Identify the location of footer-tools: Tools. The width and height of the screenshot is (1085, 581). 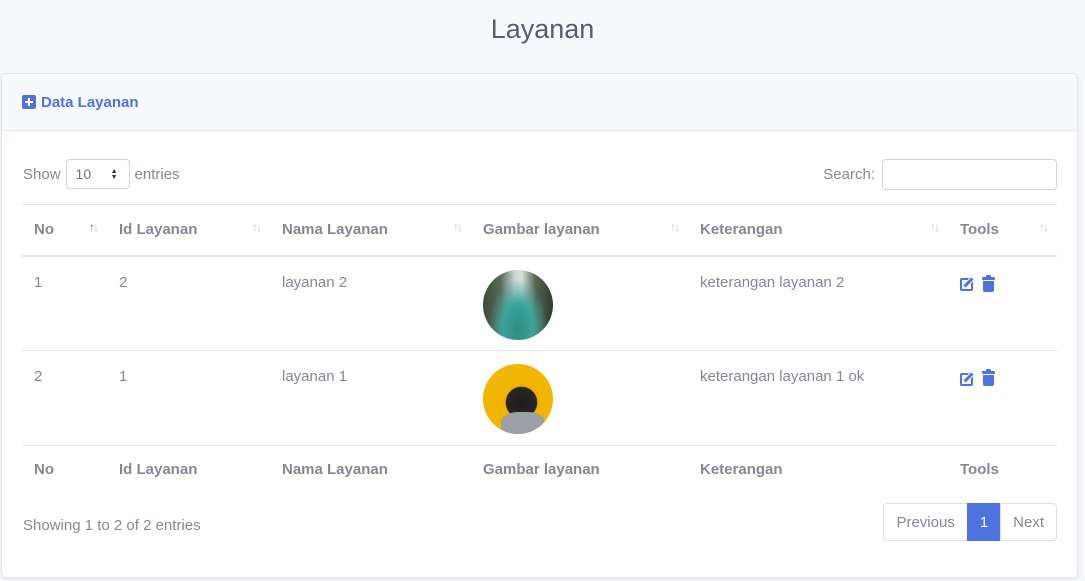
(1002, 469).